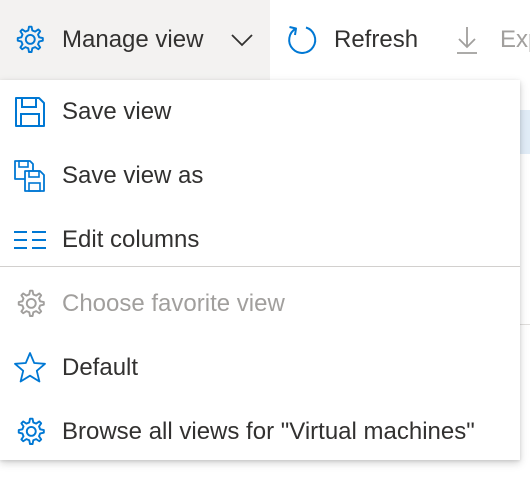  Describe the element at coordinates (515, 39) in the screenshot. I see `export-label: Exp` at that location.